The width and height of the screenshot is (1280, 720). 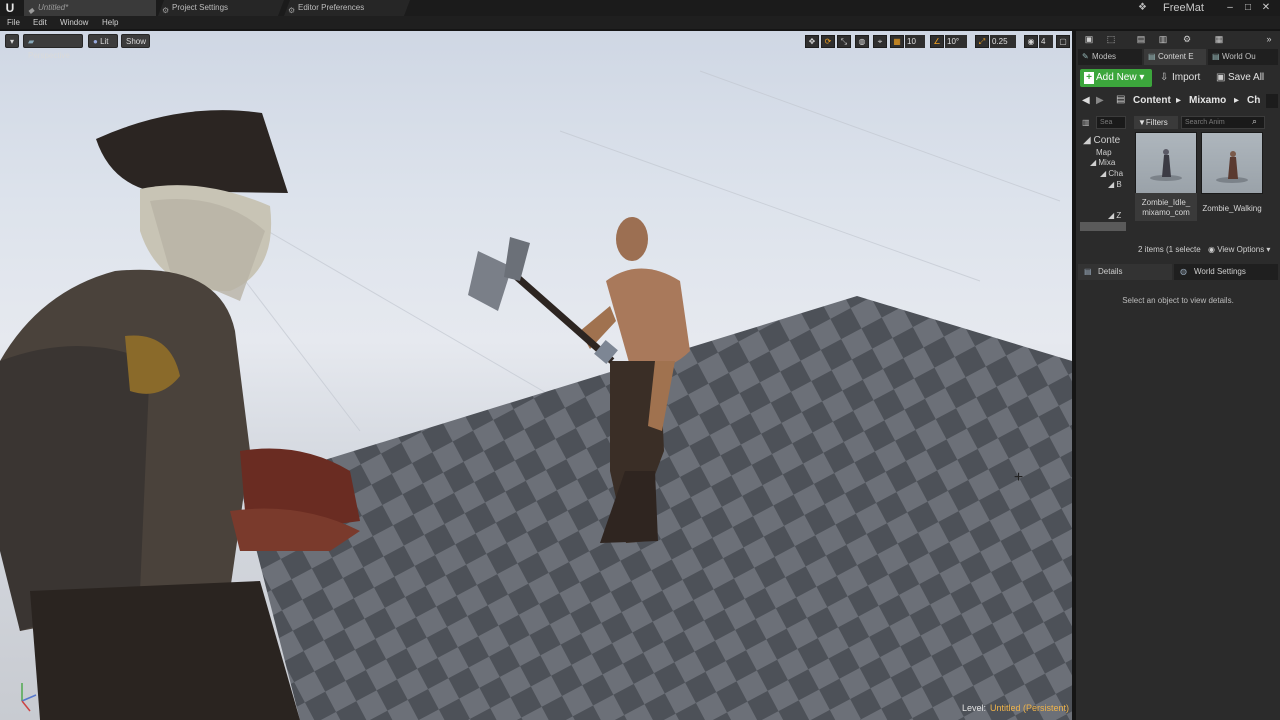 What do you see at coordinates (135, 41) in the screenshot?
I see `show-button: Show` at bounding box center [135, 41].